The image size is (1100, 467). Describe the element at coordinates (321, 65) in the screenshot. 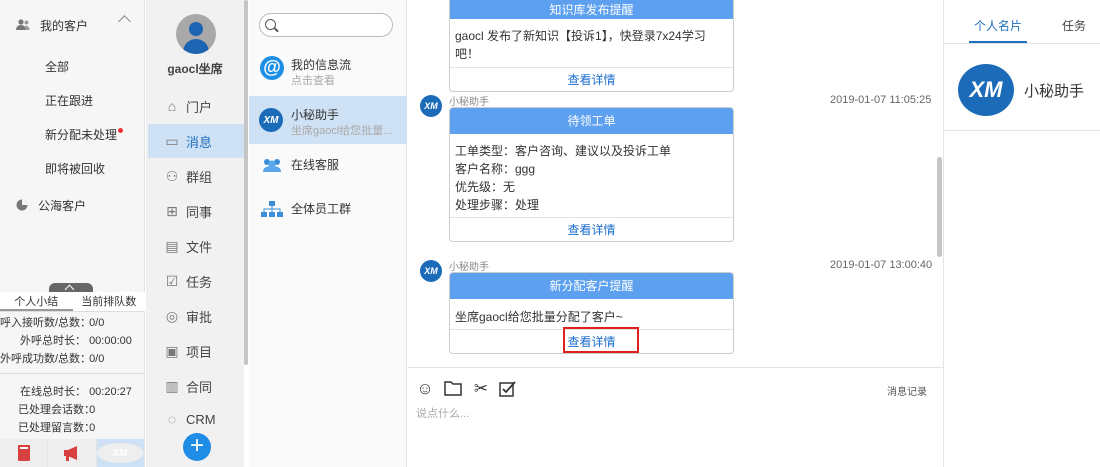

I see `conversation-title: 我的信息流` at that location.